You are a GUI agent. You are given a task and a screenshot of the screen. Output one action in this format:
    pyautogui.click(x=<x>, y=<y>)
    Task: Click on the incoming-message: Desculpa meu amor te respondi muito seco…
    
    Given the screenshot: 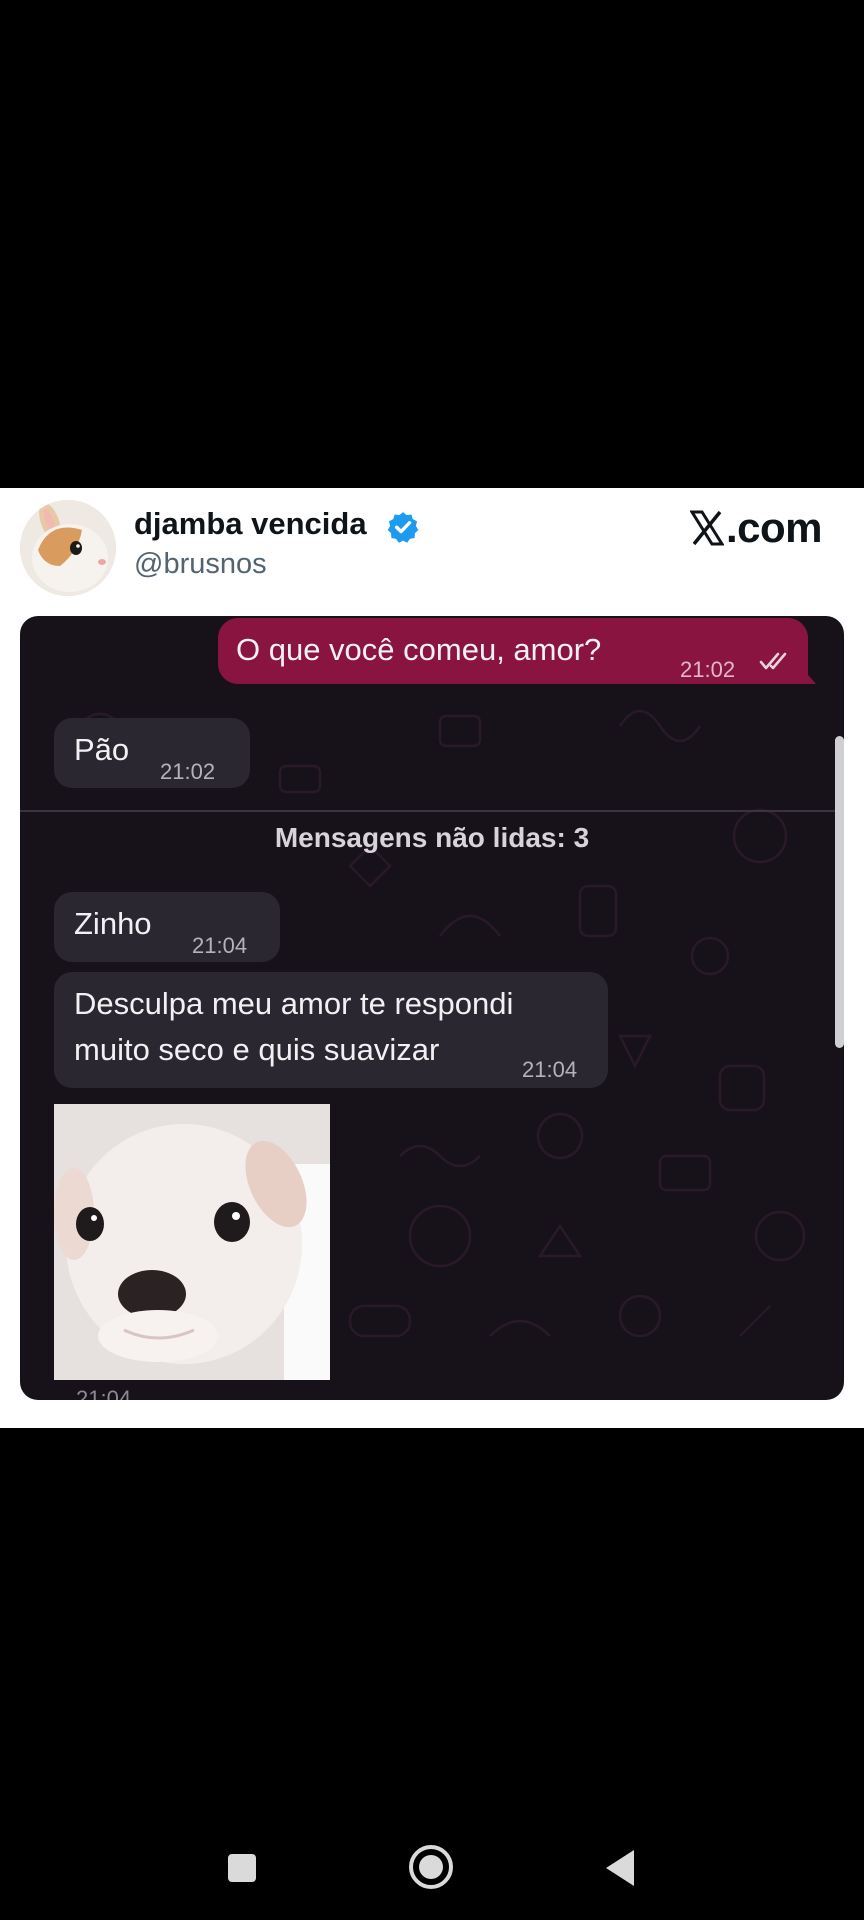 What is the action you would take?
    pyautogui.click(x=331, y=1030)
    